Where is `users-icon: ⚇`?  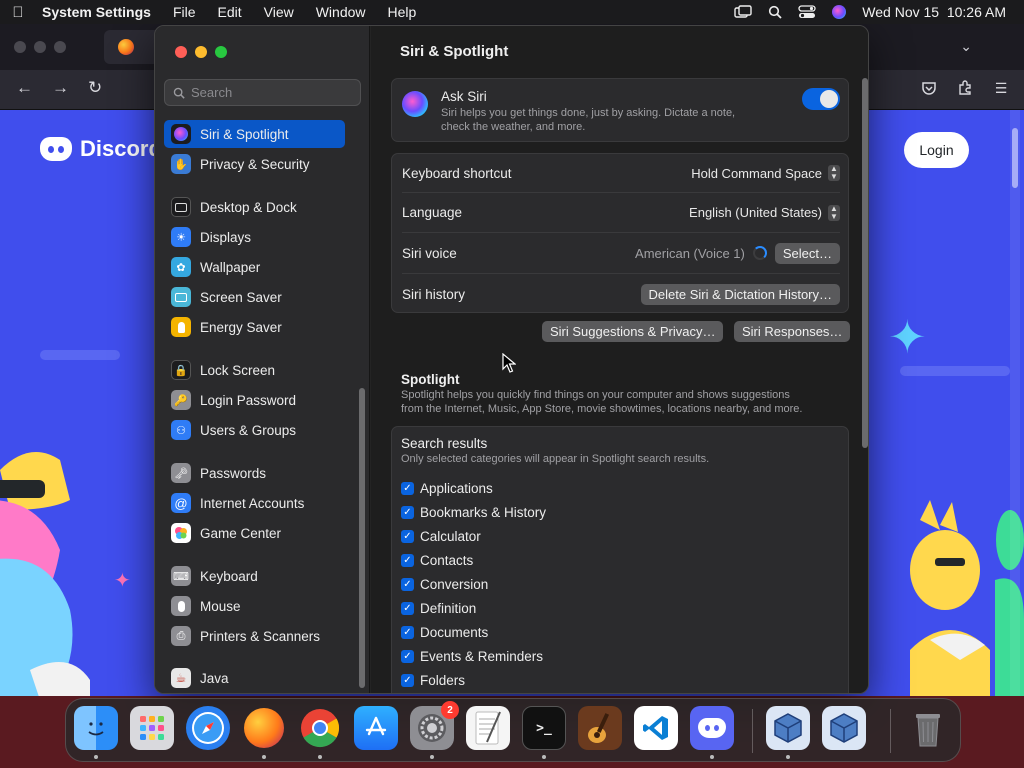
users-icon: ⚇ is located at coordinates (181, 430).